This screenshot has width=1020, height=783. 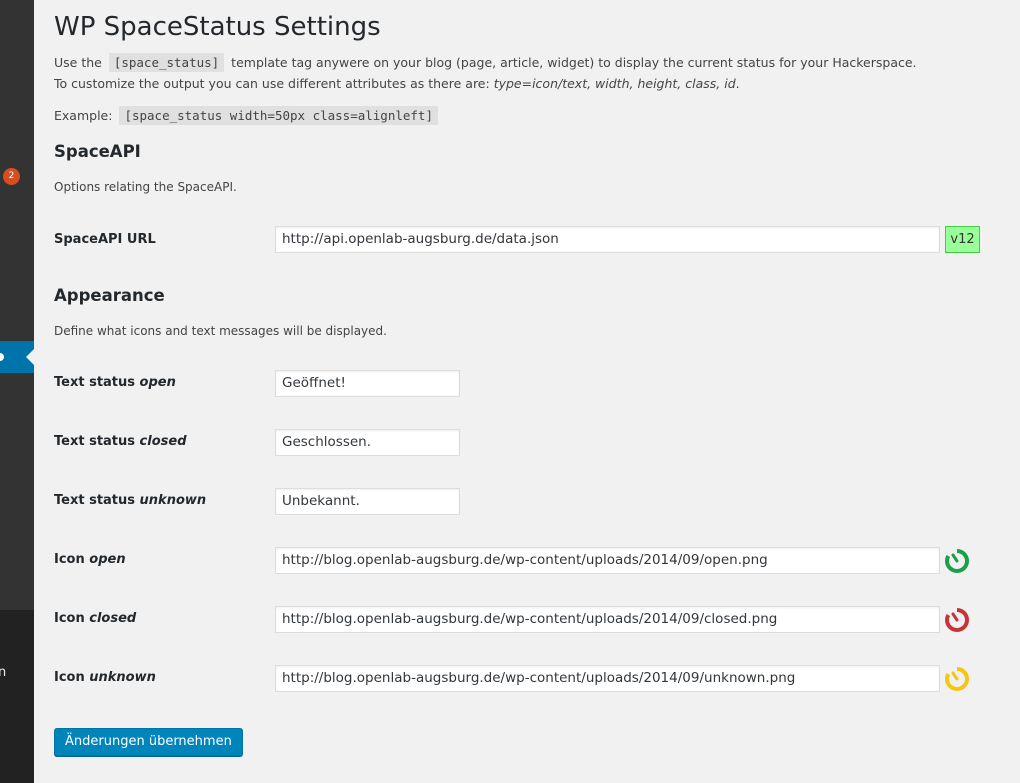 I want to click on text-unknown-input: Unbekannt., so click(x=367, y=501).